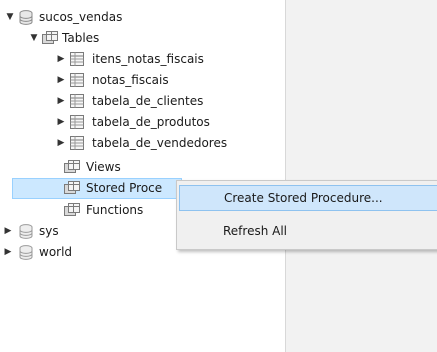 This screenshot has width=437, height=352. What do you see at coordinates (160, 143) in the screenshot?
I see `table-label: tabela_de_vendedores` at bounding box center [160, 143].